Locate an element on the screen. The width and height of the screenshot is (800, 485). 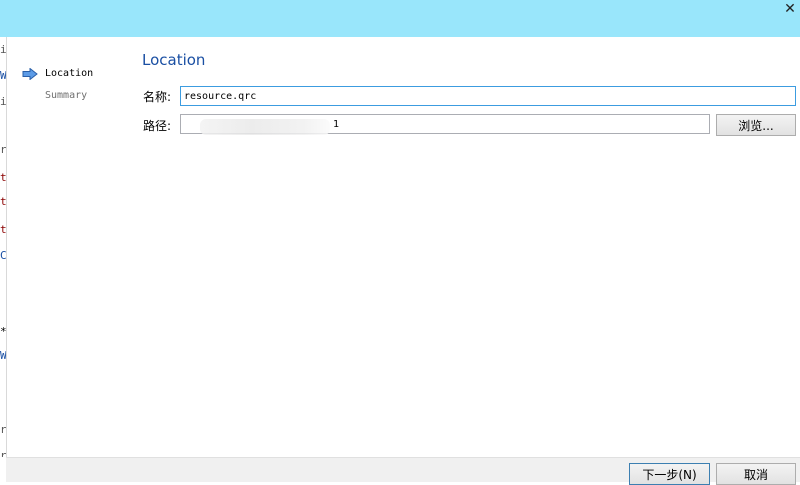
name-label: 名称: is located at coordinates (157, 97).